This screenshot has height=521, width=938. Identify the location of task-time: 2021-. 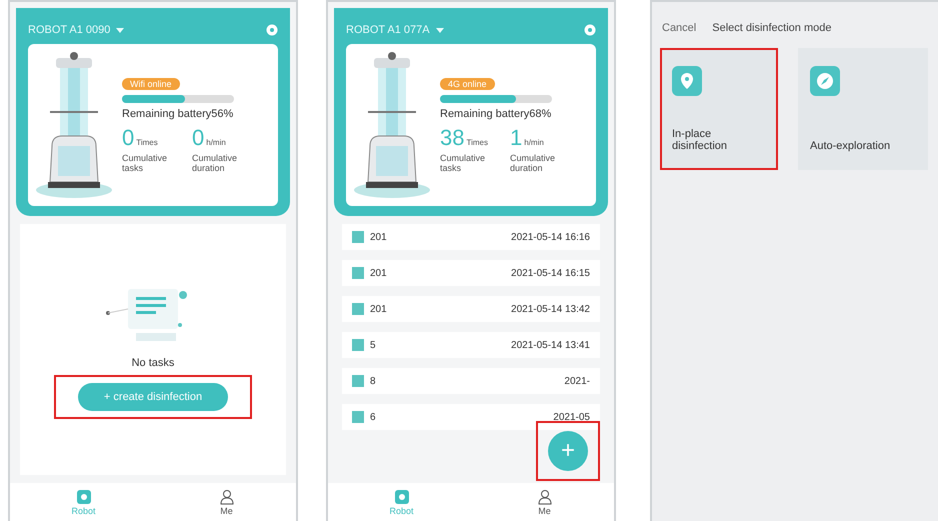
(577, 381).